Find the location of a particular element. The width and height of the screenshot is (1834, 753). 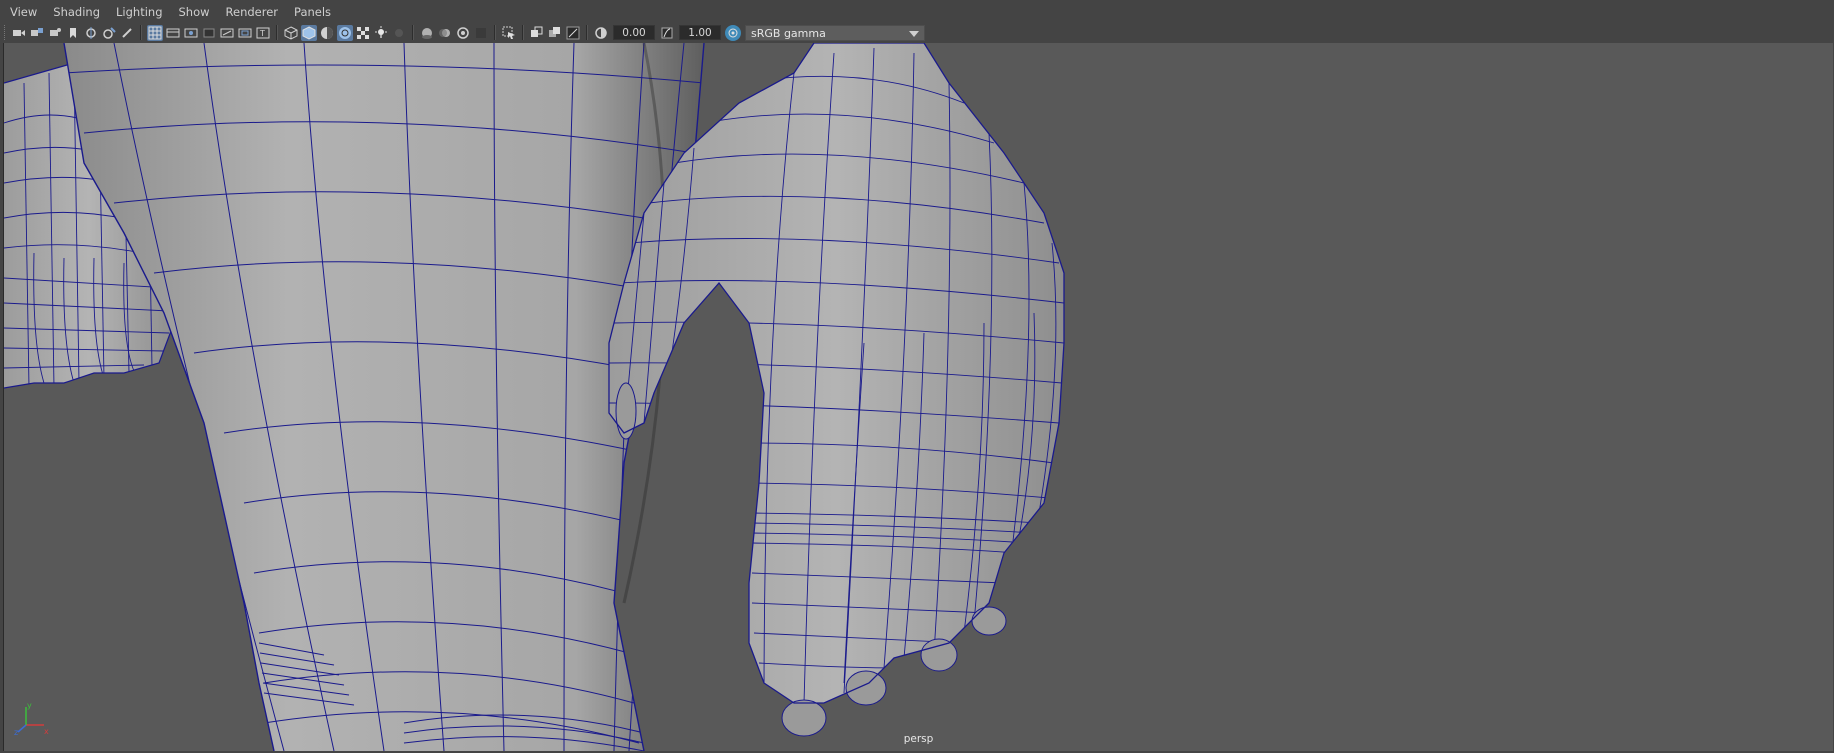

shadows-icon is located at coordinates (399, 33).